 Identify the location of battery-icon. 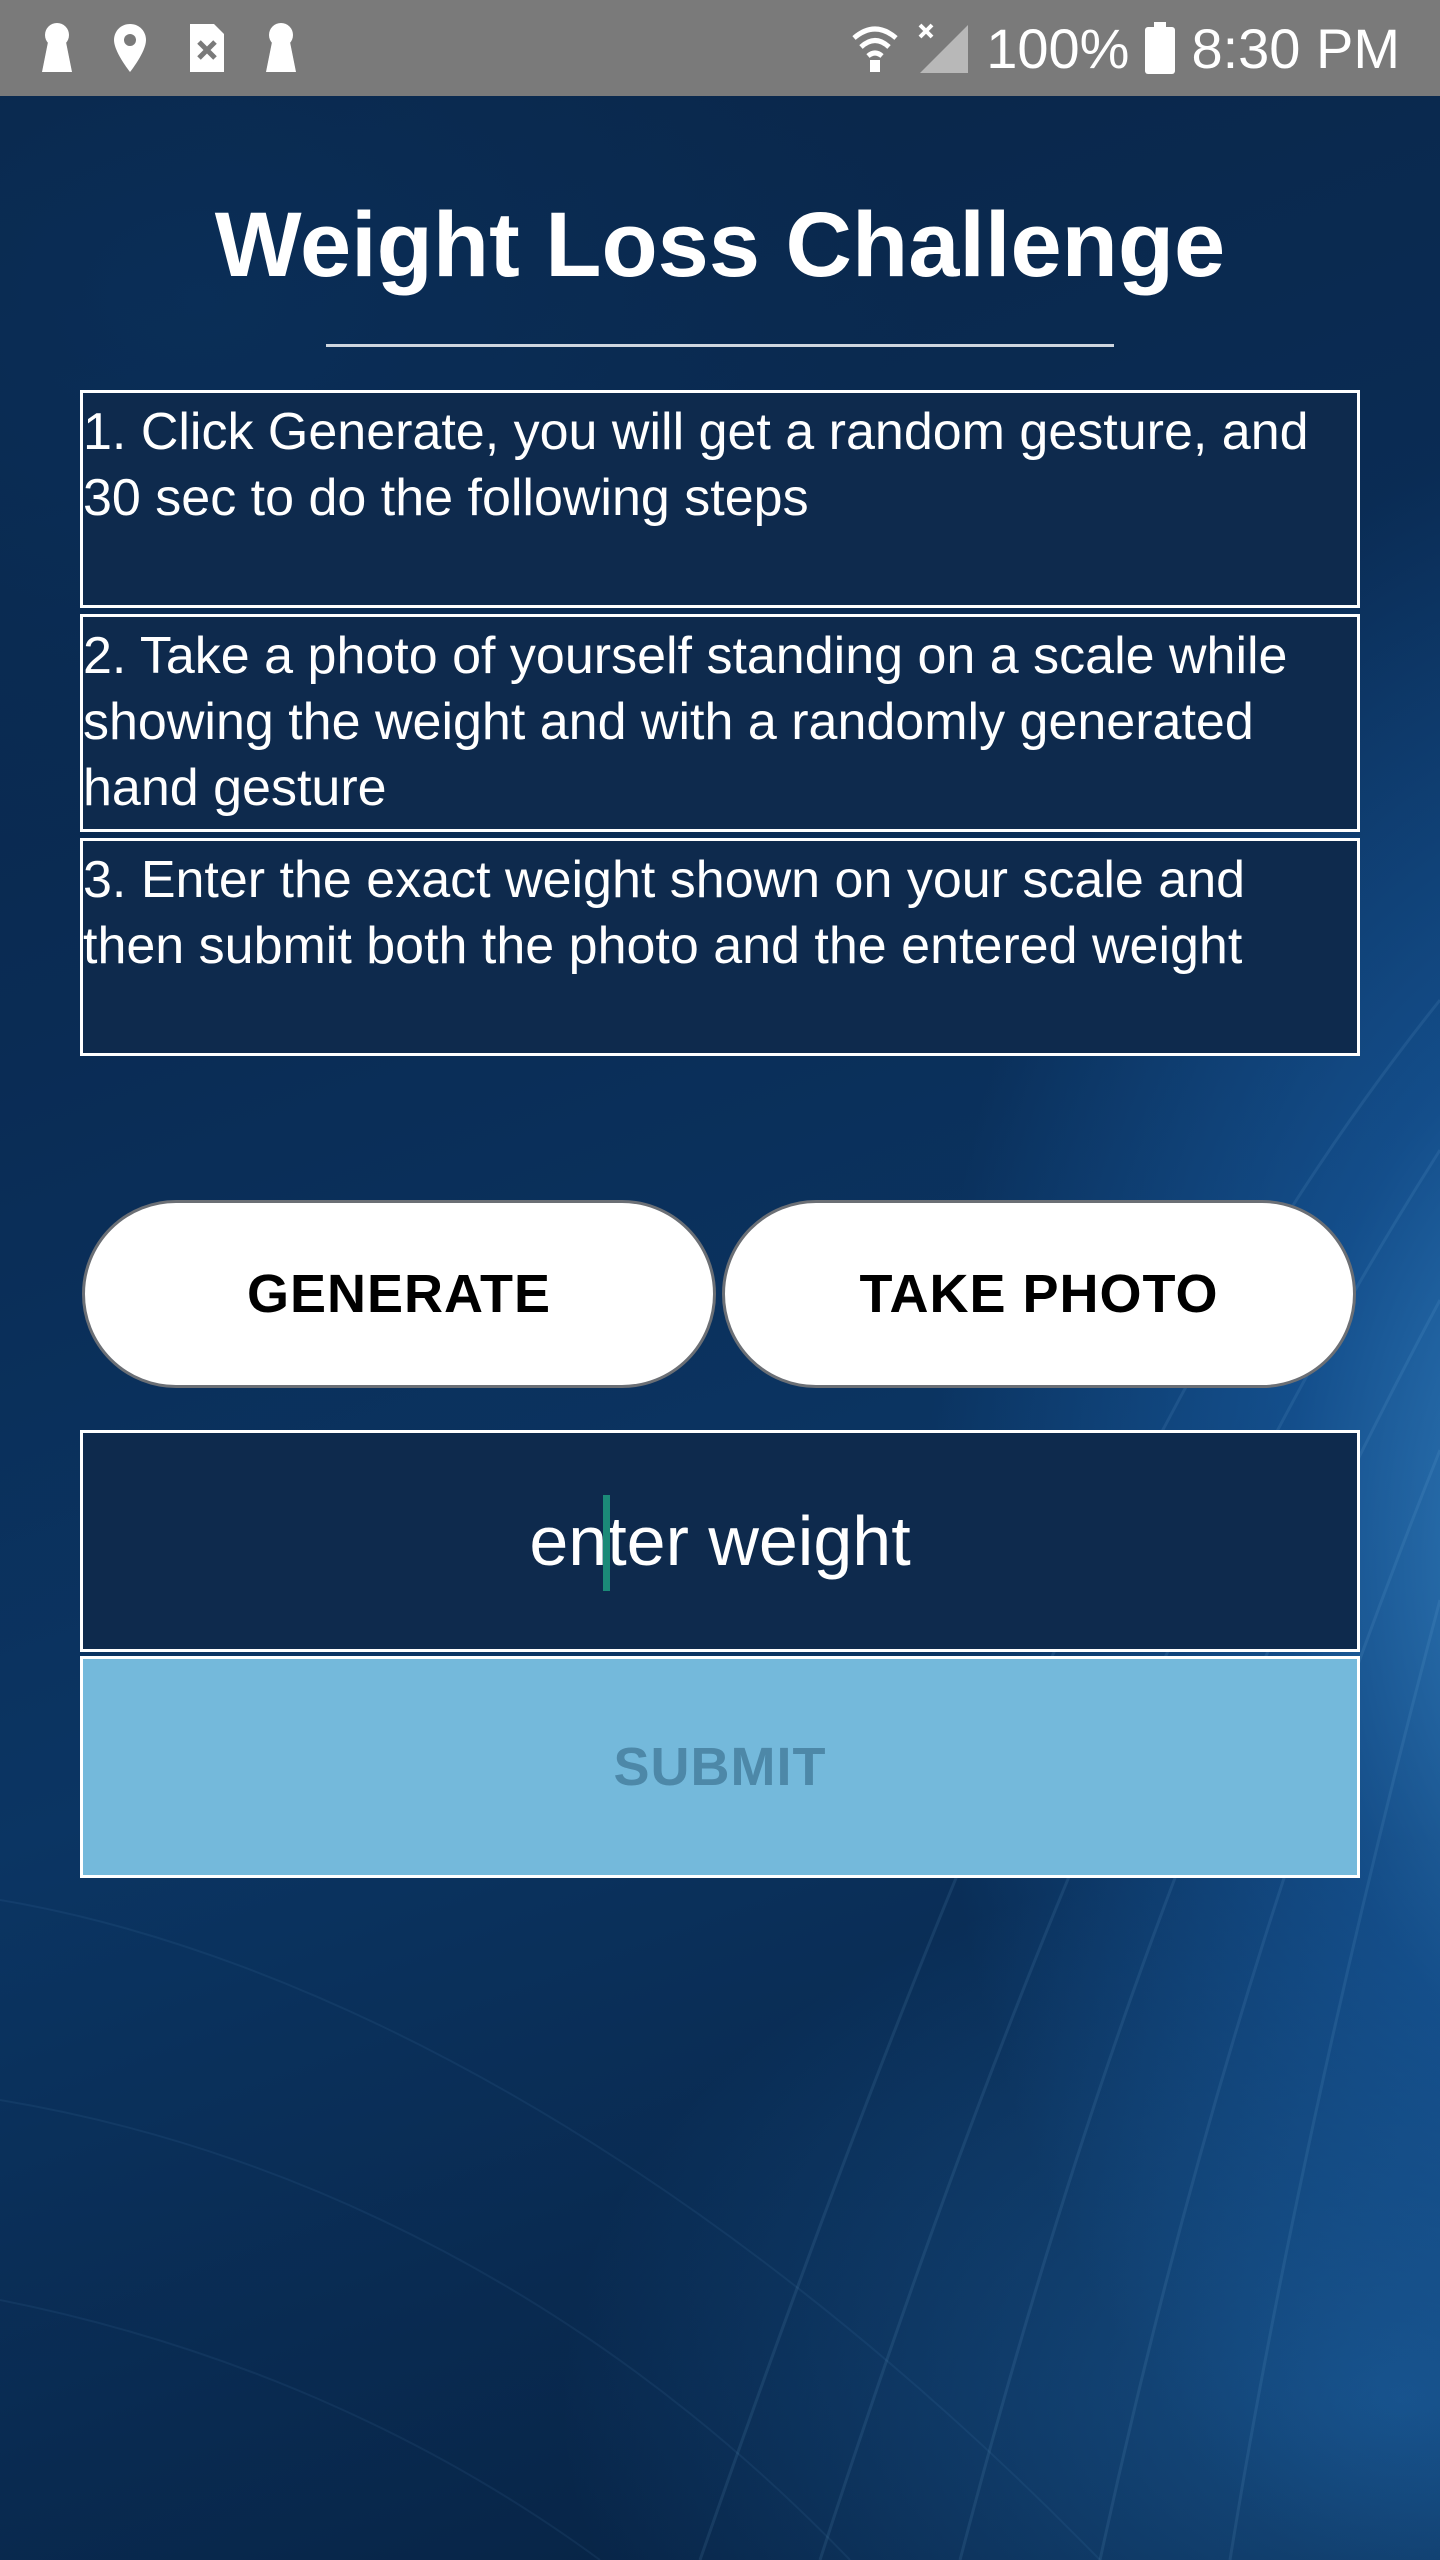
(1160, 48).